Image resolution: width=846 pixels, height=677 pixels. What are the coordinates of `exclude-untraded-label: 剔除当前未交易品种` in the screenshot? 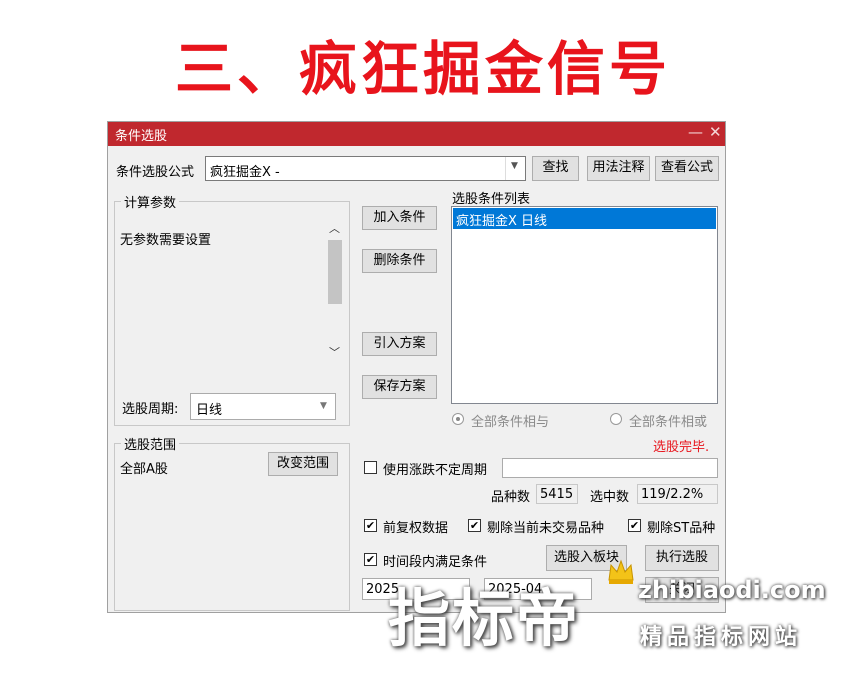 It's located at (546, 528).